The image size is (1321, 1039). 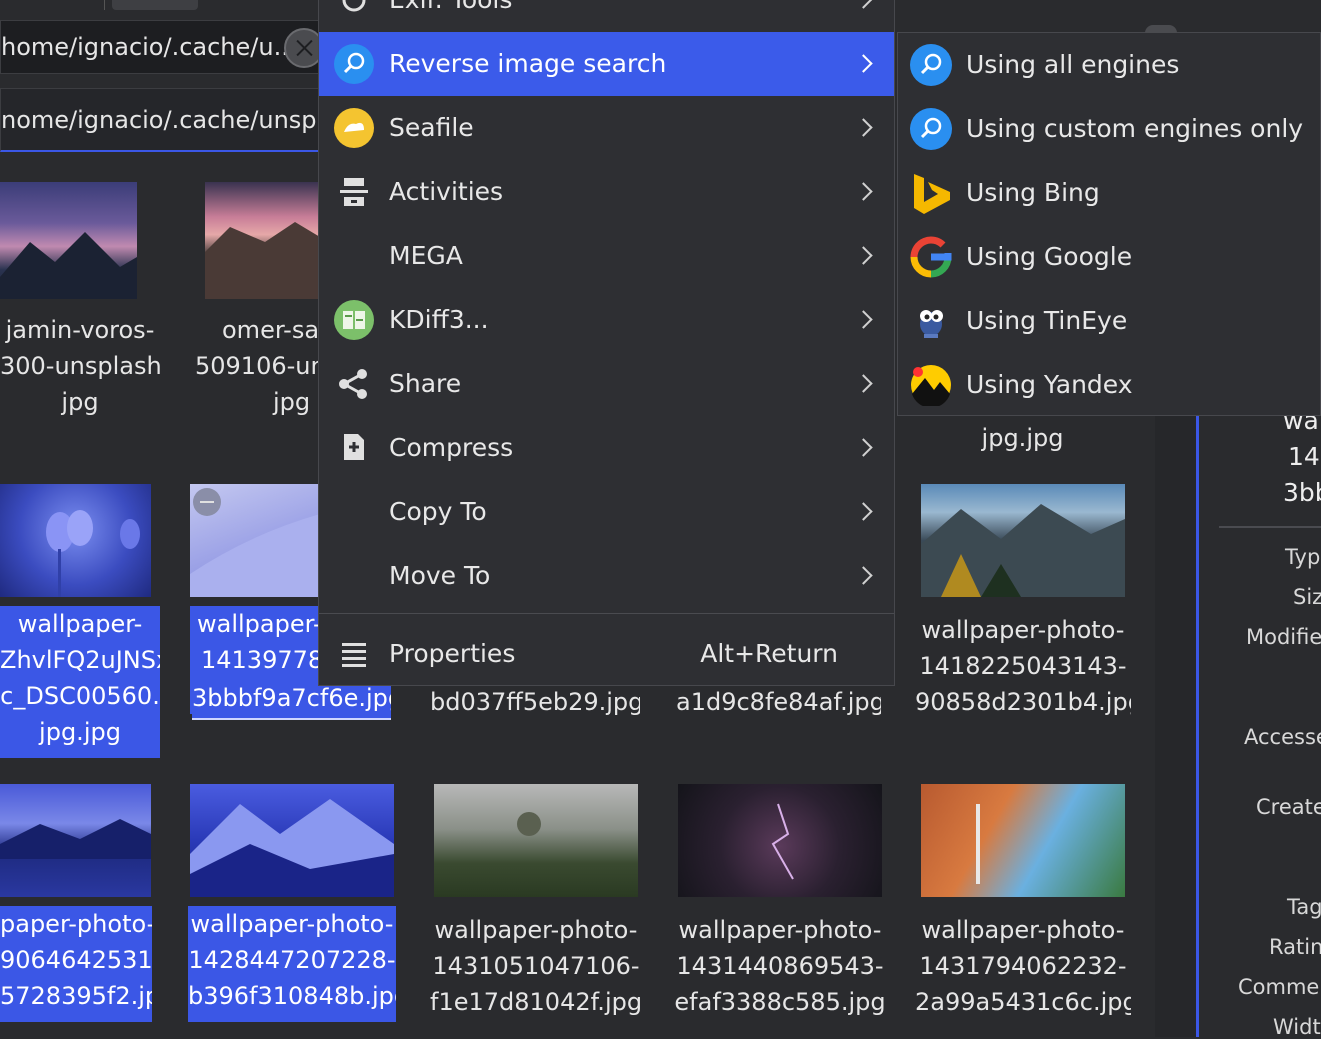 I want to click on submenu-item-label: Using custom engines only, so click(x=1135, y=128).